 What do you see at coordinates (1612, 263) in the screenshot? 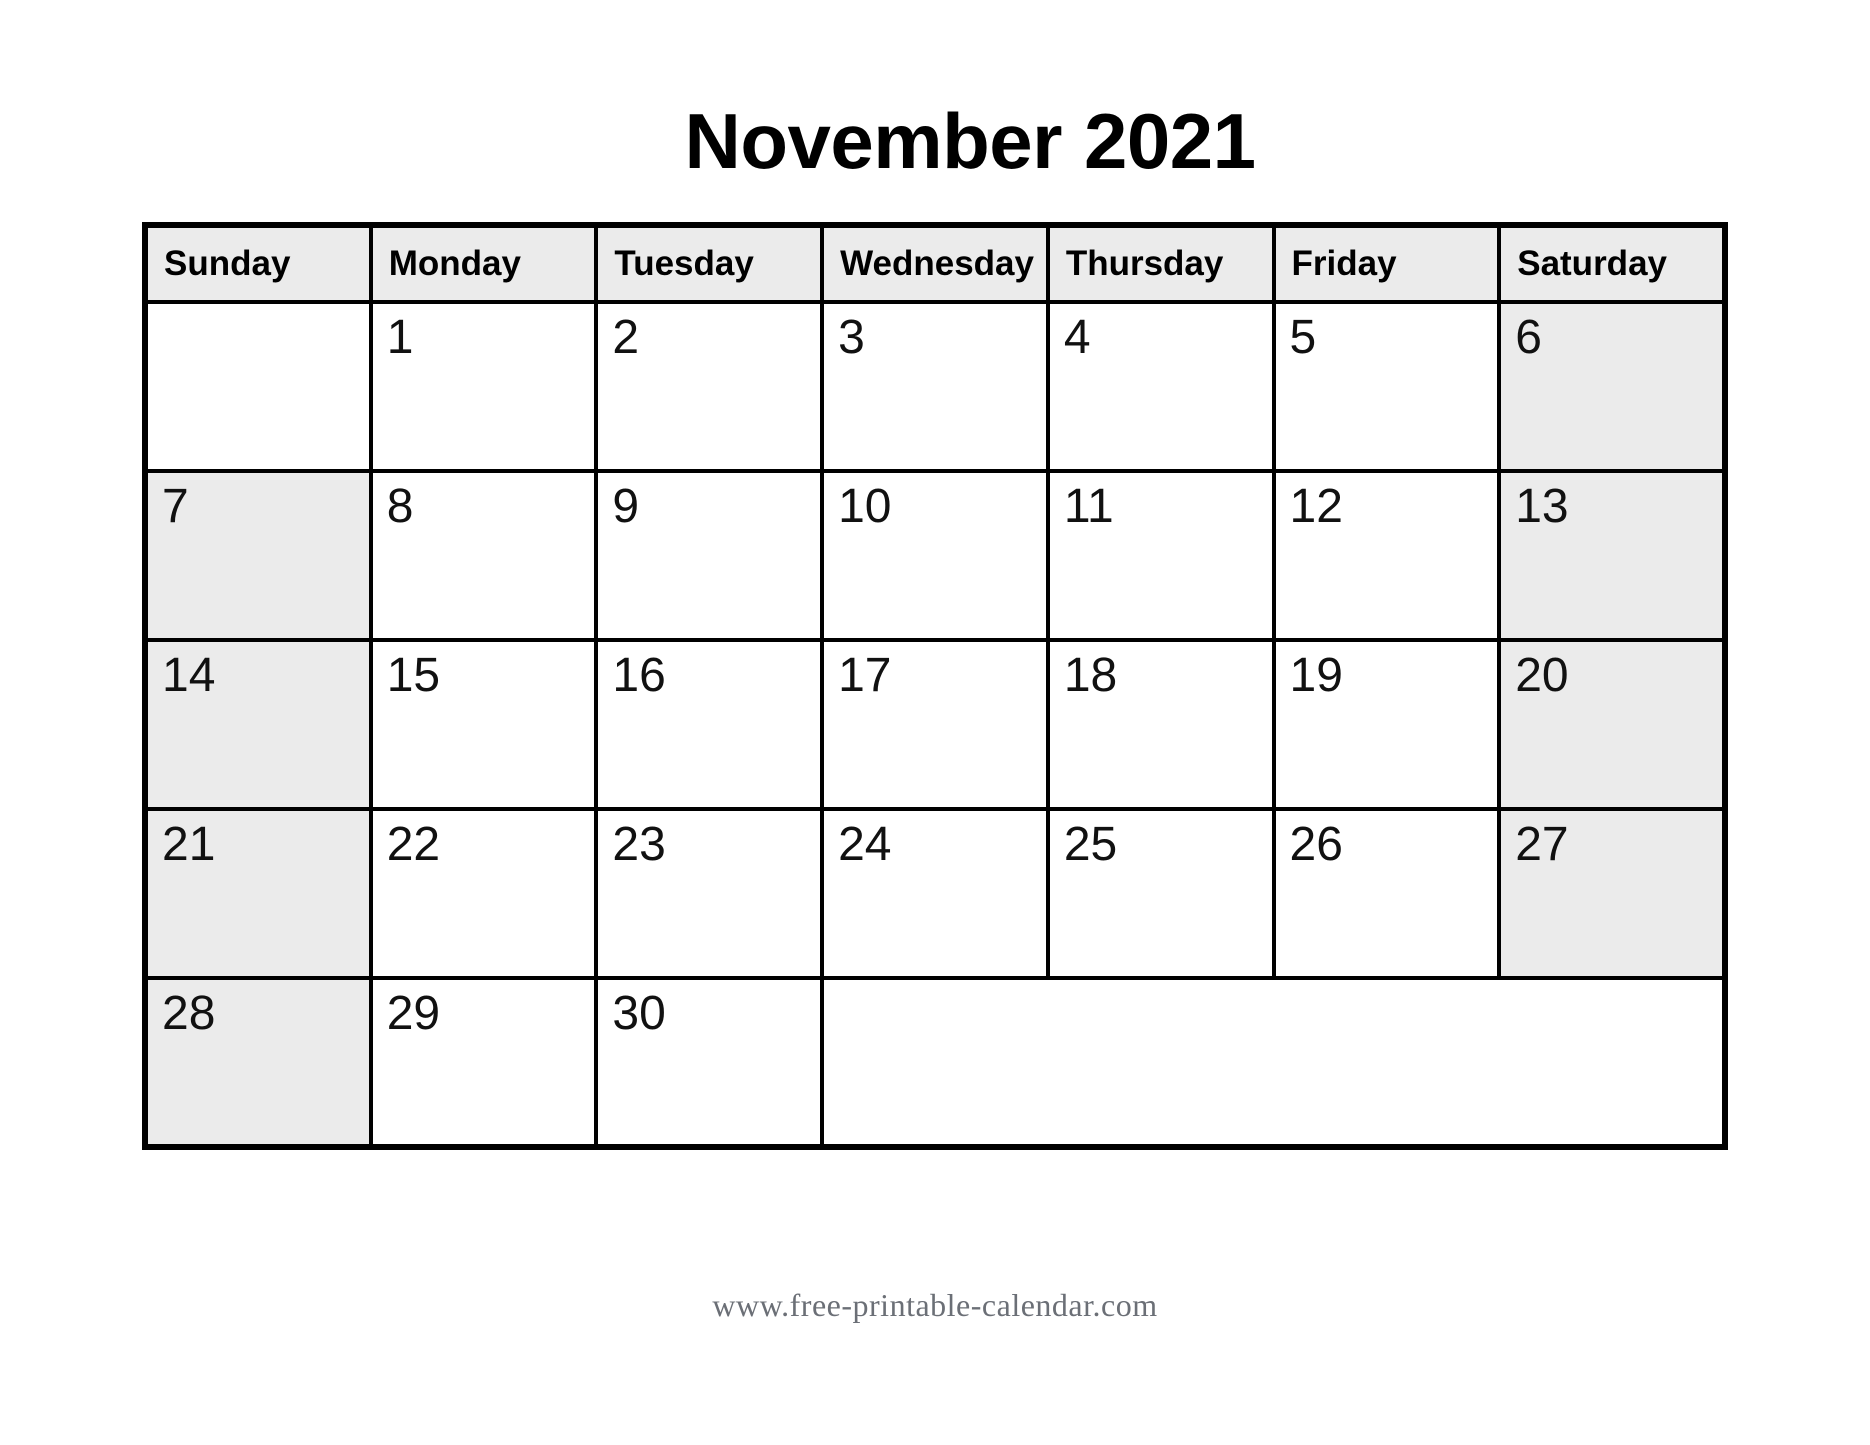
I see `weekday-header-saturday: Saturday` at bounding box center [1612, 263].